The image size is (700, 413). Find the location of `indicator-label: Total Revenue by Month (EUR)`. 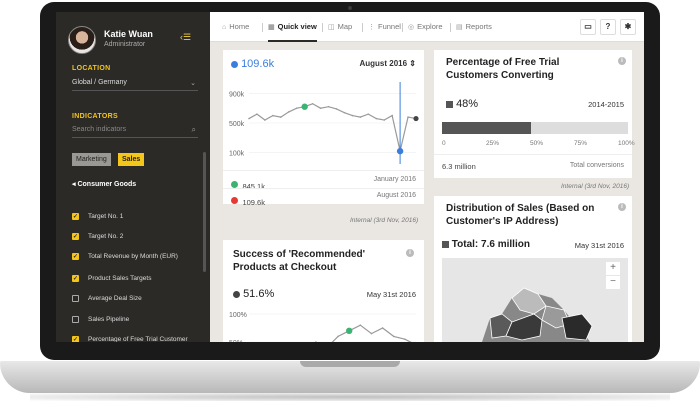

indicator-label: Total Revenue by Month (EUR) is located at coordinates (133, 256).